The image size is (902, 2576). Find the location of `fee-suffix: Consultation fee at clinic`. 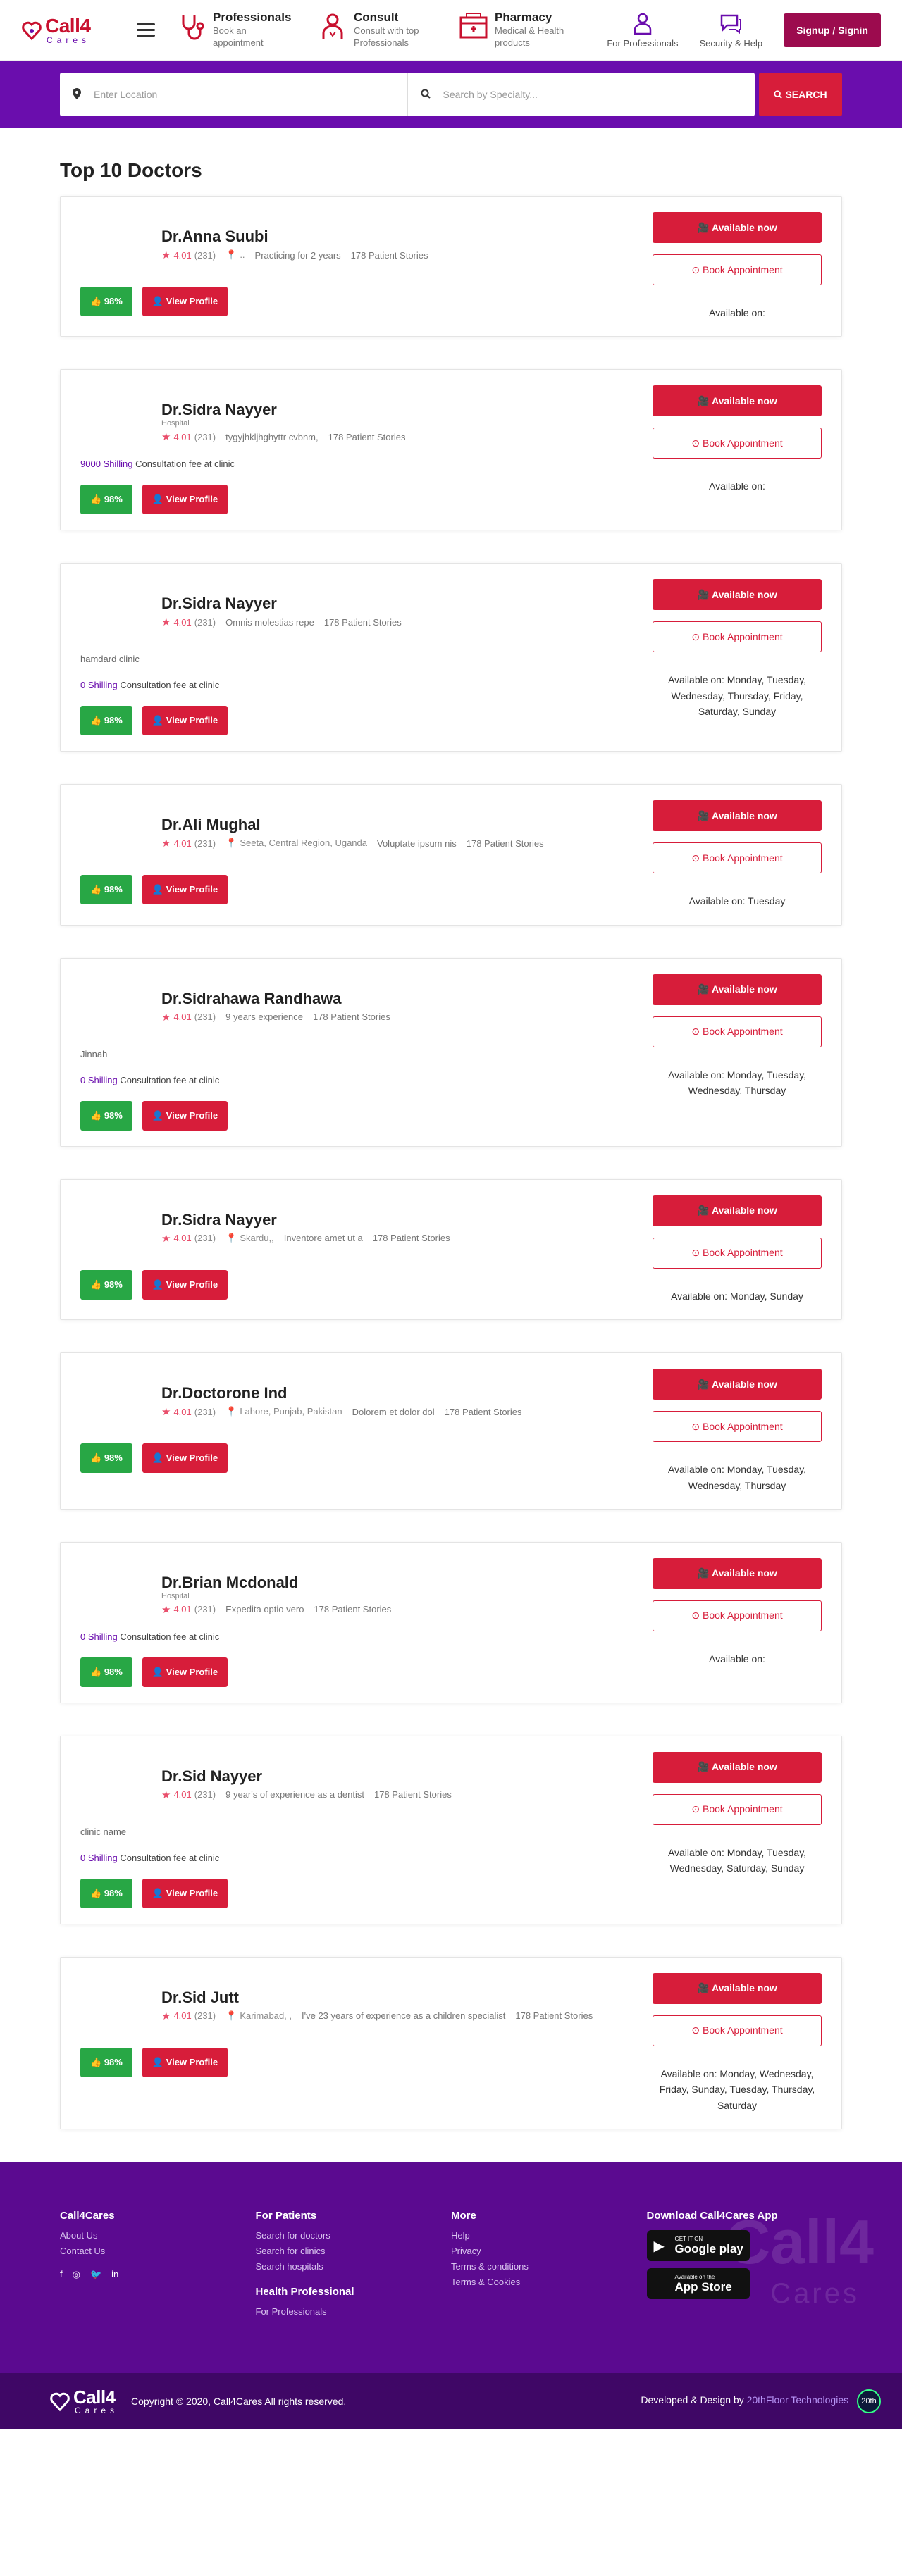

fee-suffix: Consultation fee at clinic is located at coordinates (185, 464).